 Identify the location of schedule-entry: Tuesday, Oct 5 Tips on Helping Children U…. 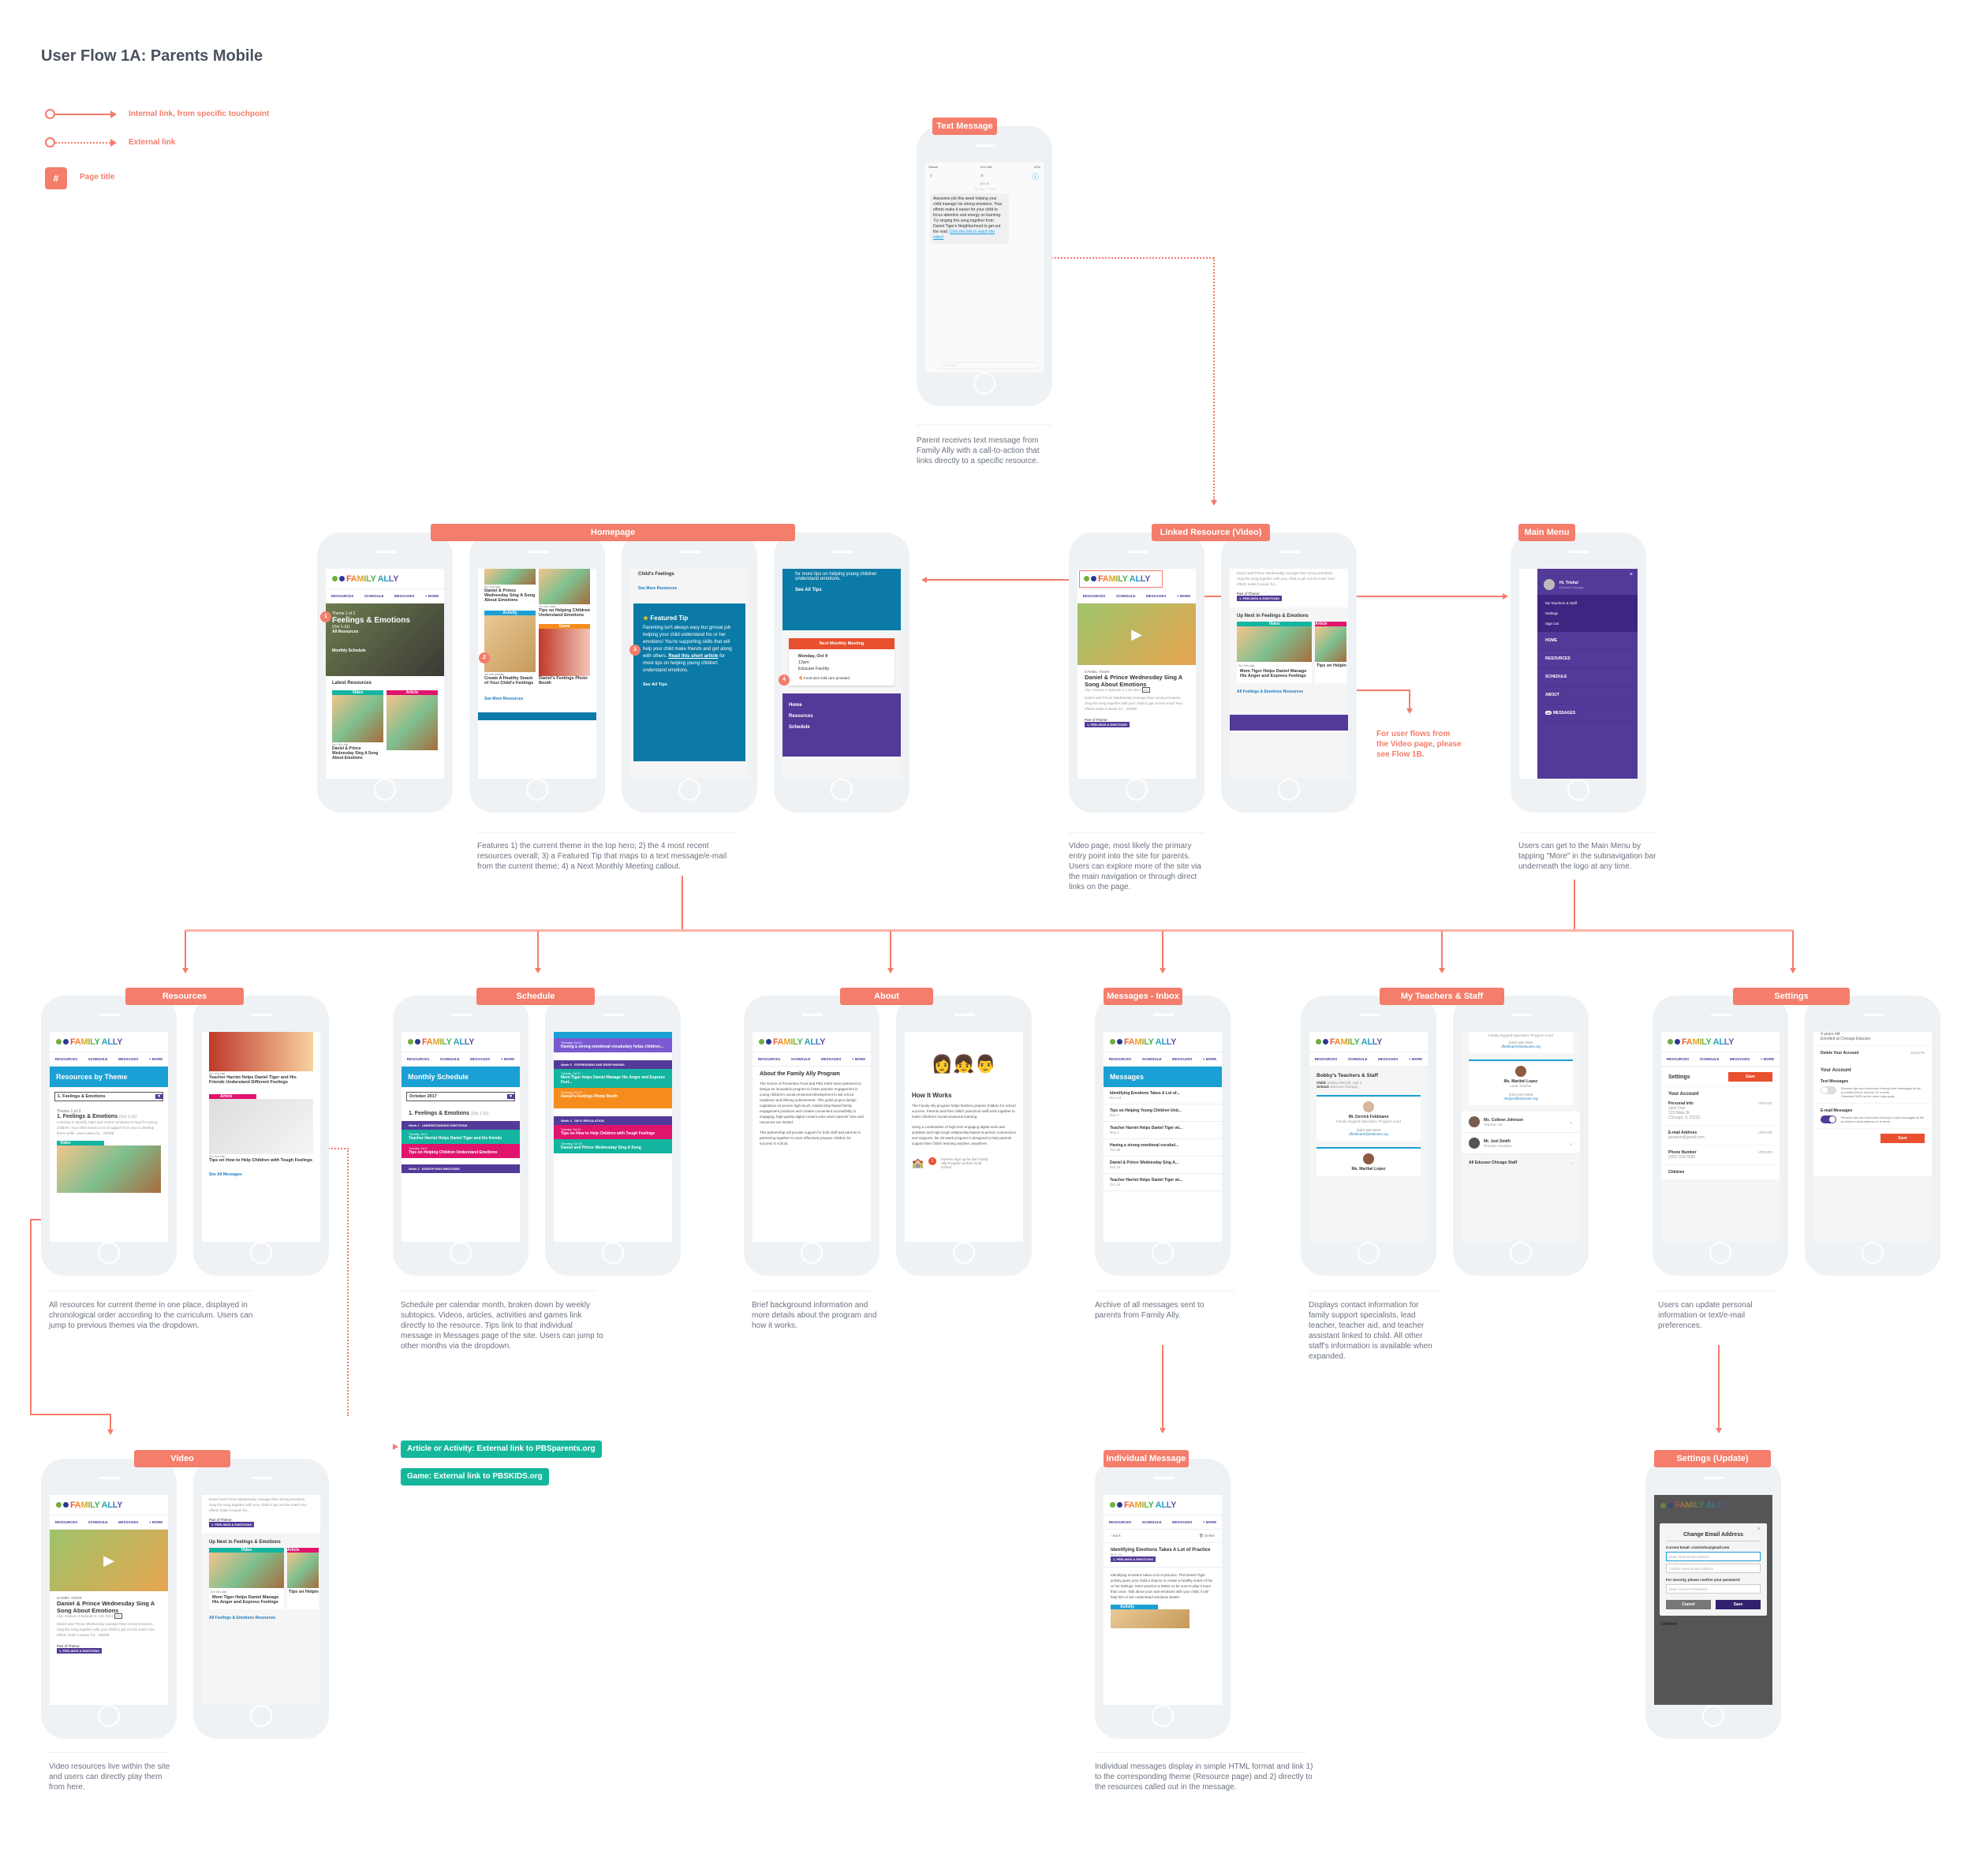
(460, 1151).